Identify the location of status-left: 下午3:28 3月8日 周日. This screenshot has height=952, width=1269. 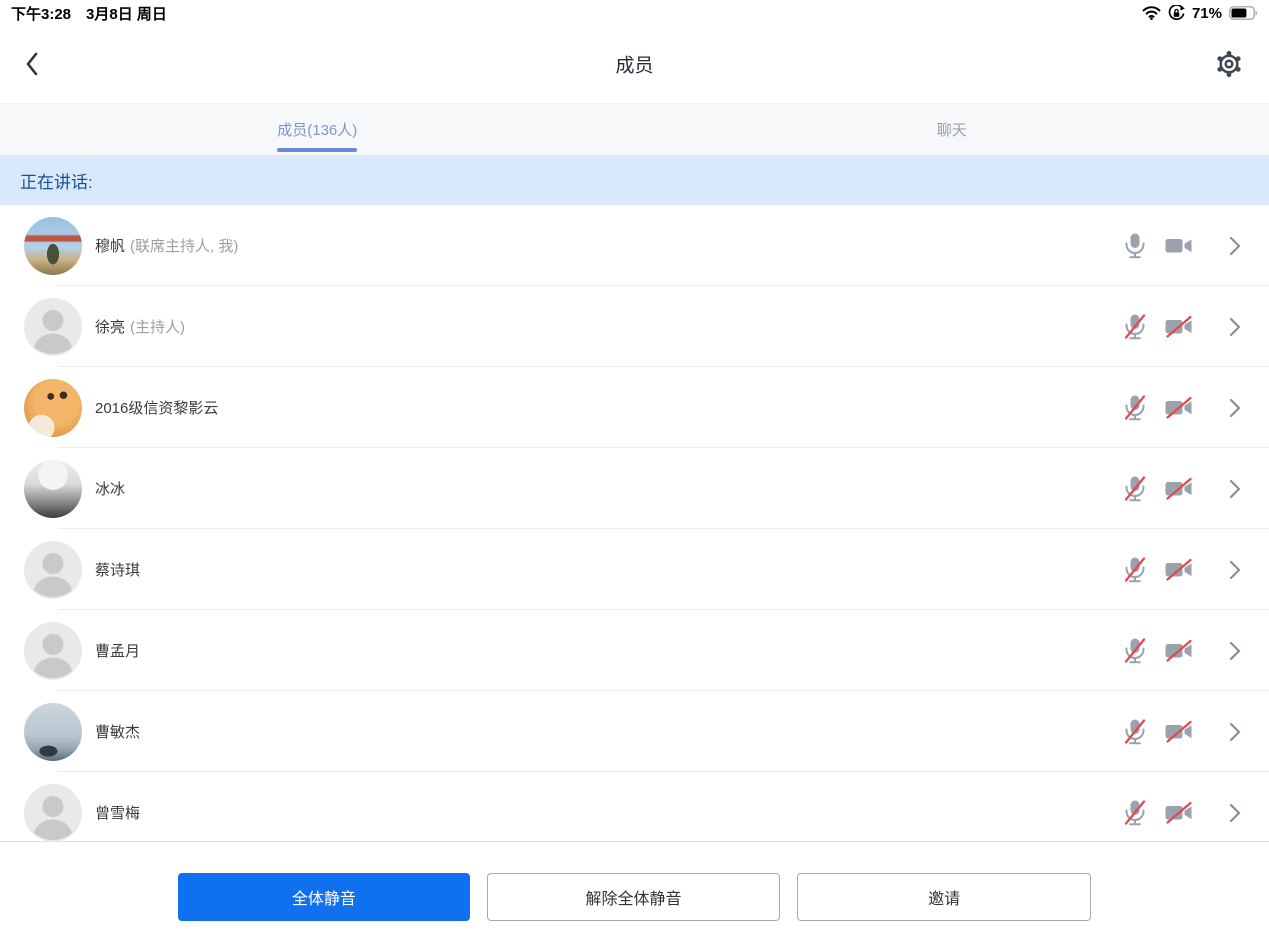
(89, 13).